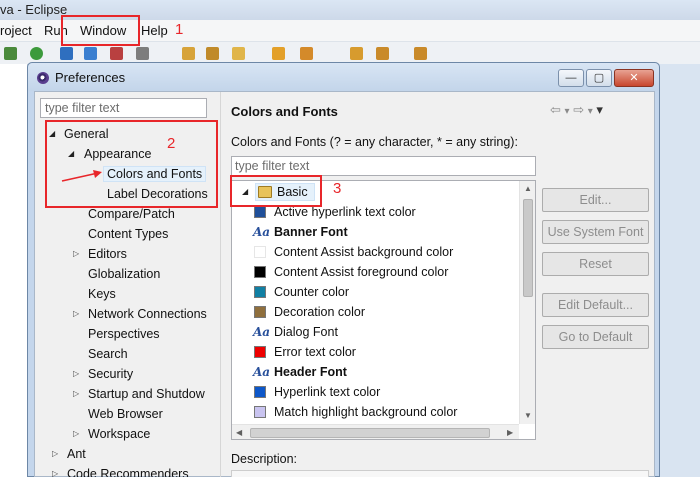 The image size is (700, 477). What do you see at coordinates (590, 111) in the screenshot?
I see `forward-menu-icon: ▾` at bounding box center [590, 111].